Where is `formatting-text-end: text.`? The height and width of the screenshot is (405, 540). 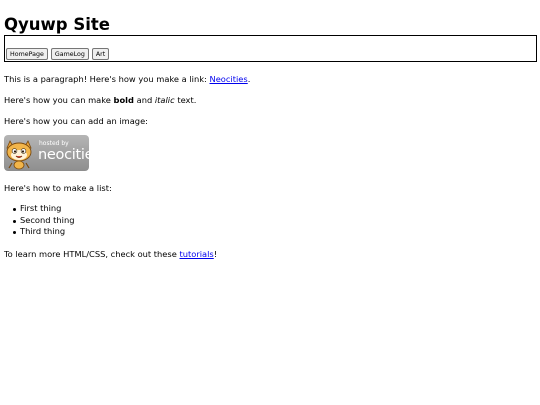 formatting-text-end: text. is located at coordinates (185, 100).